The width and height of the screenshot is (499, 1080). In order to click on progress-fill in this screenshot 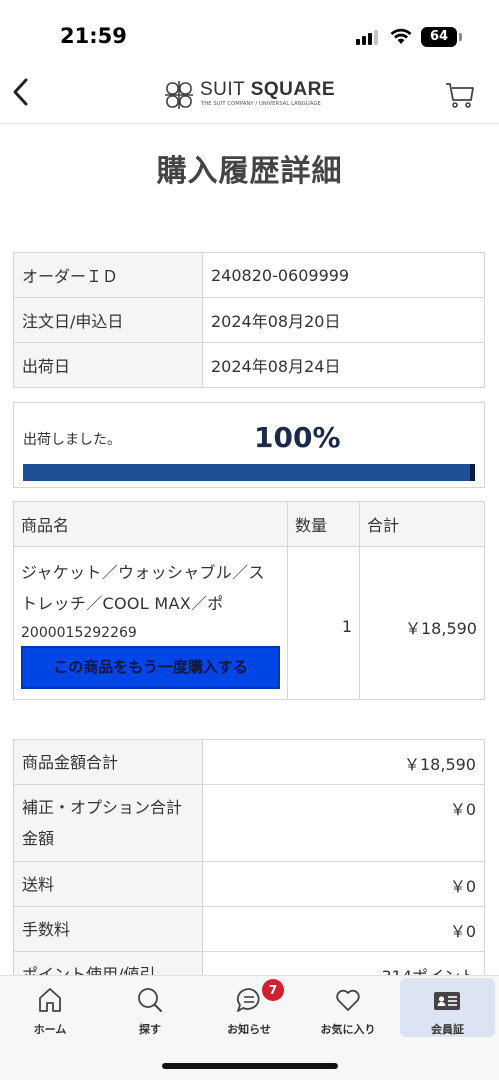, I will do `click(249, 472)`.